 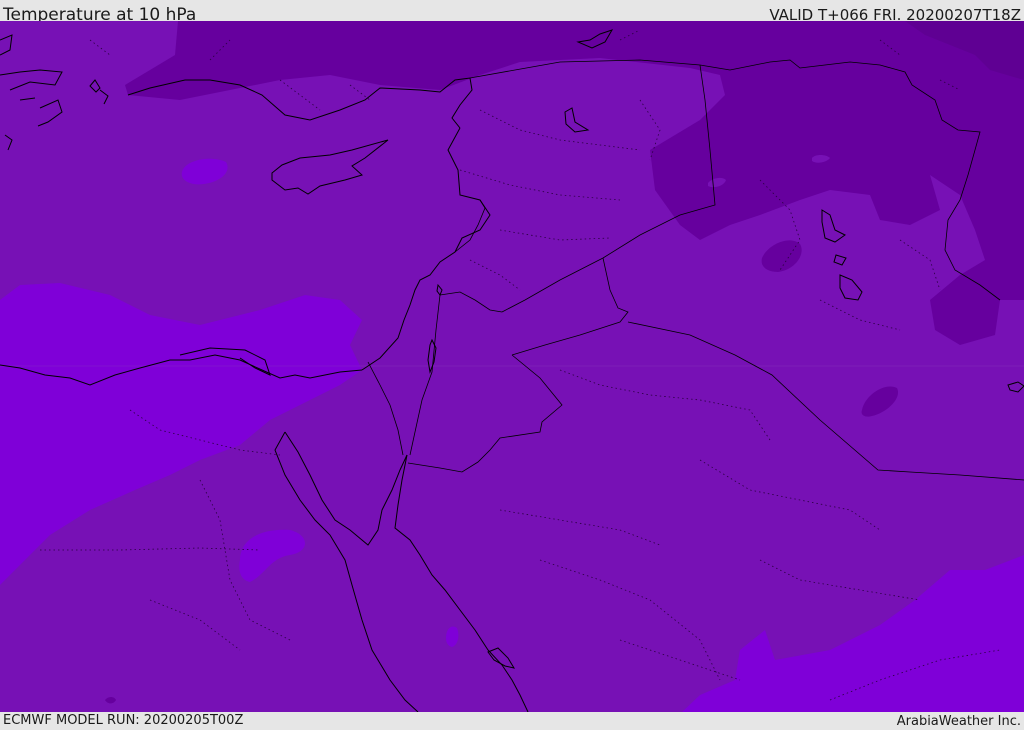 What do you see at coordinates (123, 720) in the screenshot?
I see `model-run-label: ECMWF MODEL RUN: 20200205T00Z` at bounding box center [123, 720].